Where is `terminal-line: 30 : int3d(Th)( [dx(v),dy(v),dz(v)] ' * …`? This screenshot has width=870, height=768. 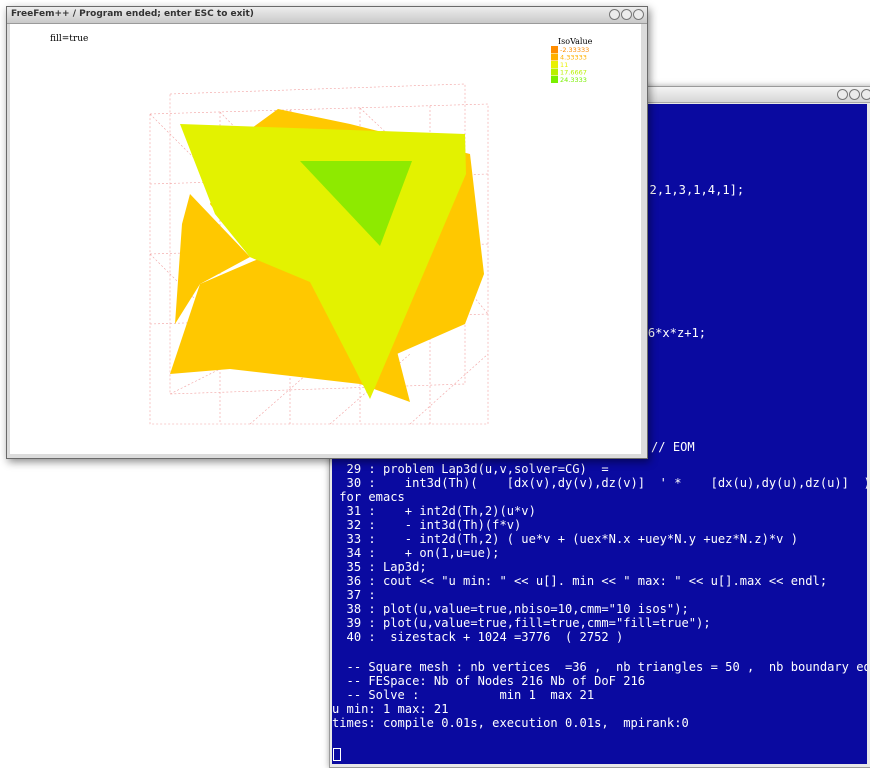
terminal-line: 30 : int3d(Th)( [dx(v),dy(v),dz(v)] ' * … is located at coordinates (599, 483).